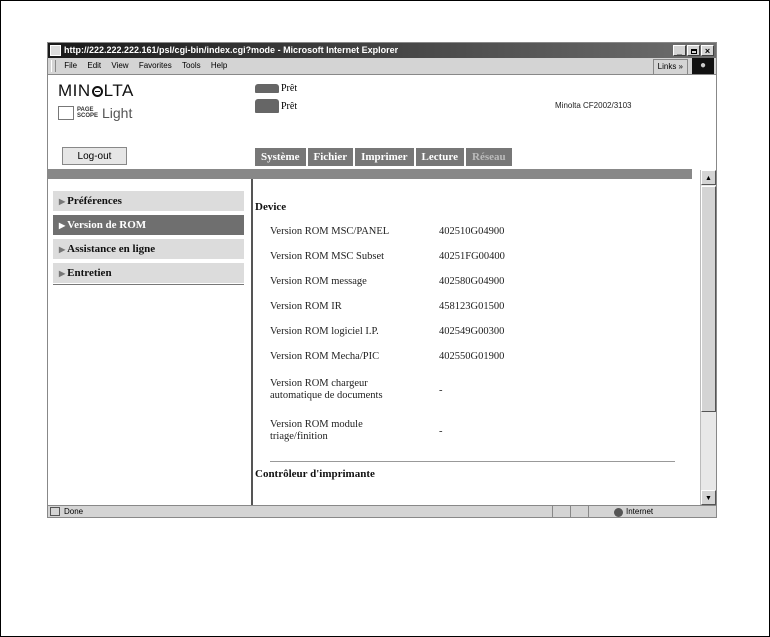  Describe the element at coordinates (70, 64) in the screenshot. I see `menu-file: File` at that location.